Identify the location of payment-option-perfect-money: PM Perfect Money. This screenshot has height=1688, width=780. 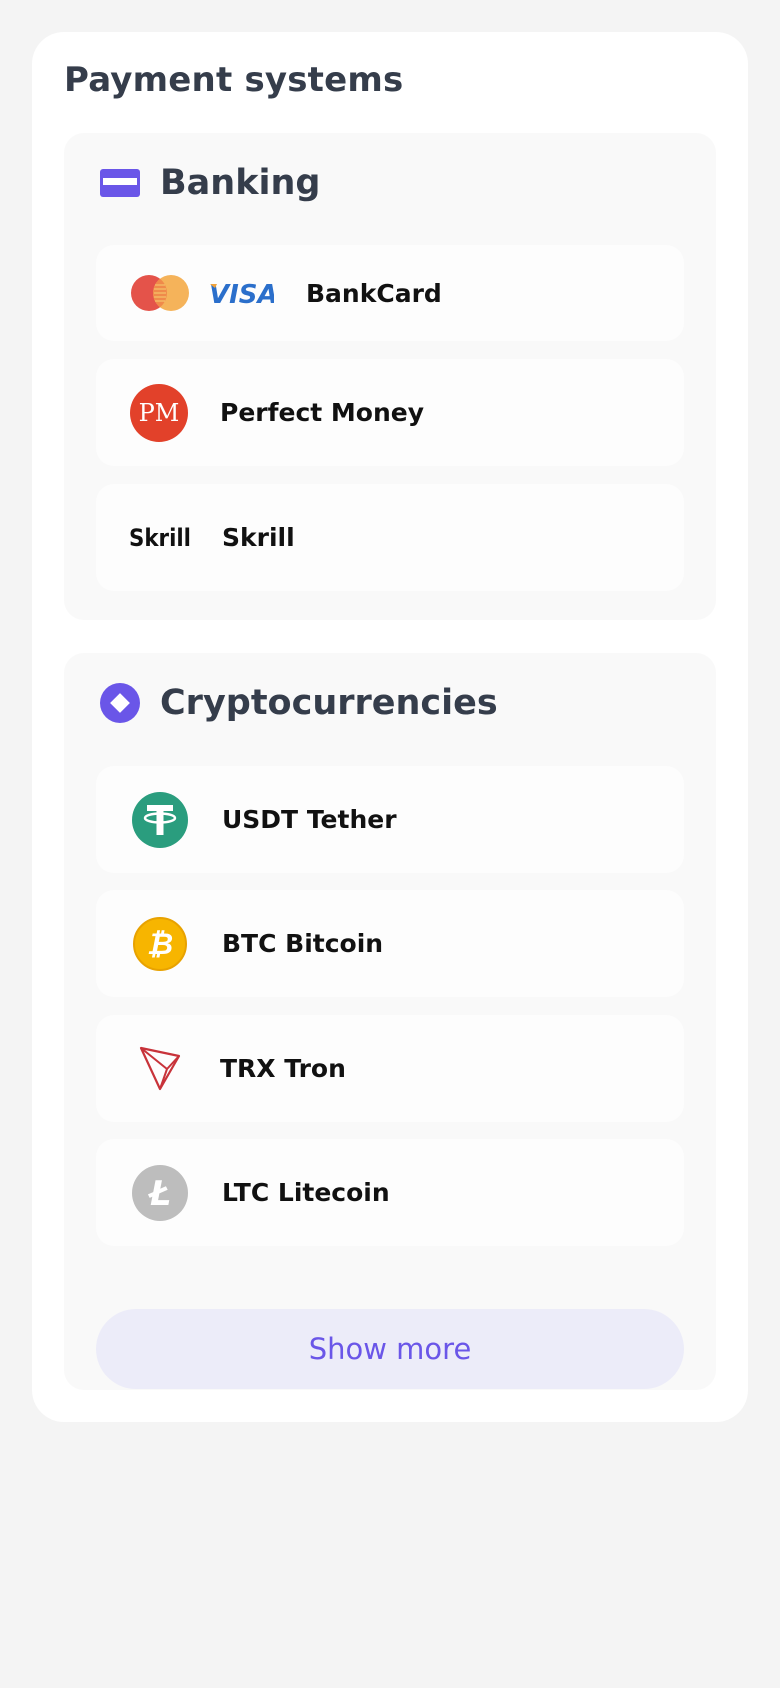
(390, 412).